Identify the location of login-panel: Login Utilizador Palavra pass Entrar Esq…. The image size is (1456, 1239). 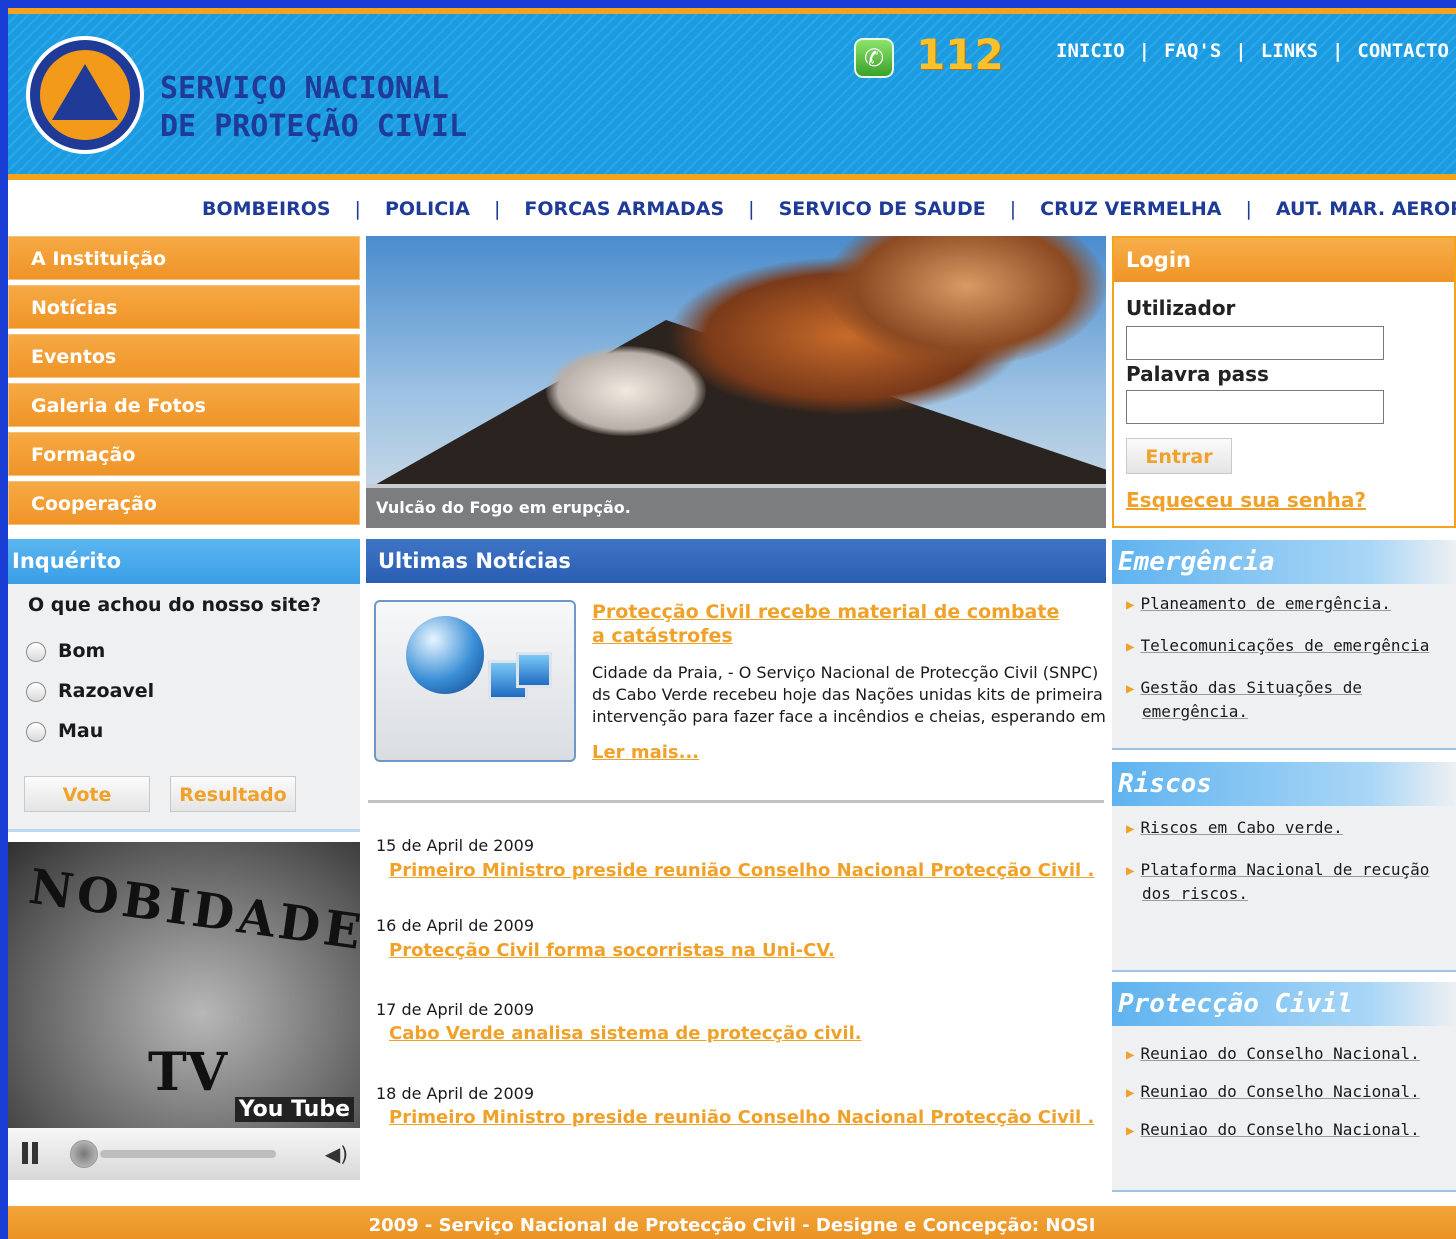
(1284, 382).